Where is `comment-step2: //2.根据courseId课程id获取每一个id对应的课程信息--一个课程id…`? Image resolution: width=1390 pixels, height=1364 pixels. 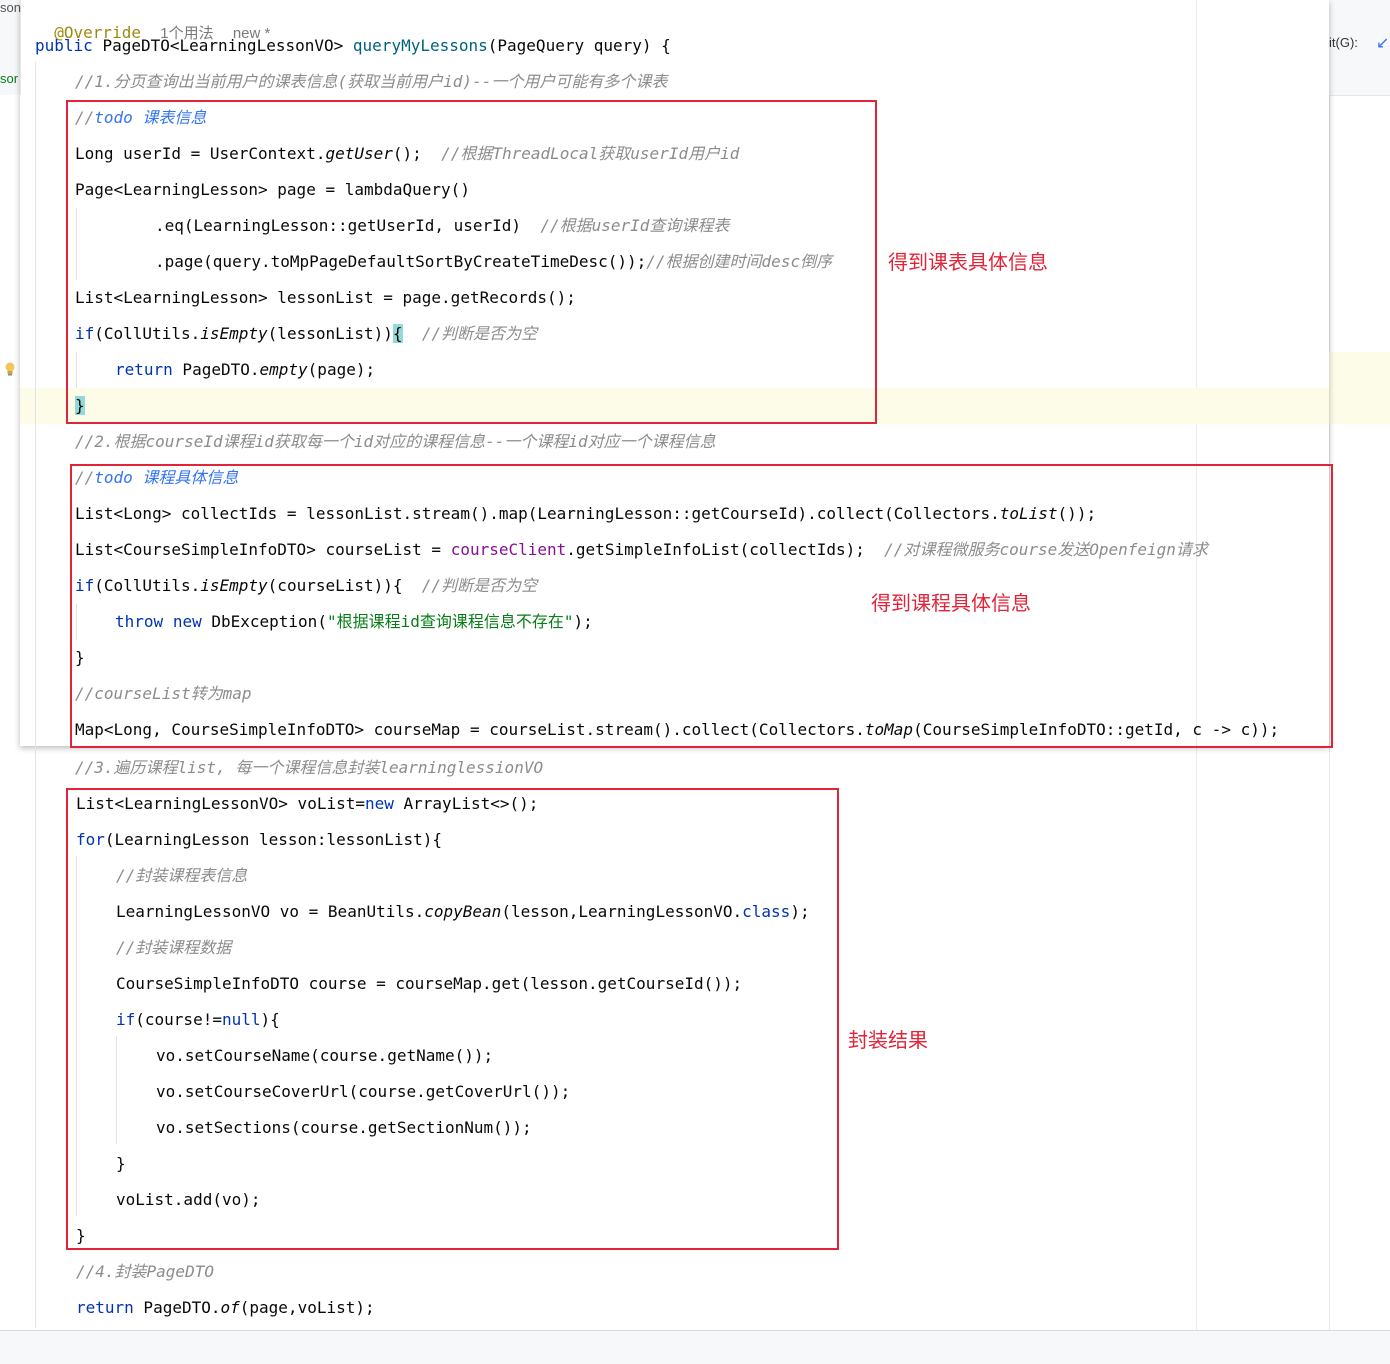 comment-step2: //2.根据courseId课程id获取每一个id对应的课程信息--一个课程id… is located at coordinates (395, 441).